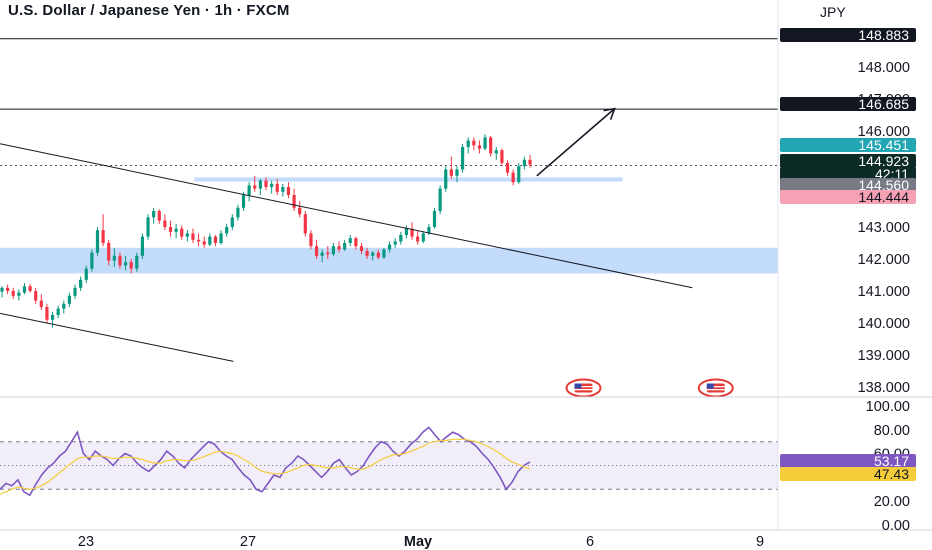 This screenshot has width=932, height=550. Describe the element at coordinates (891, 474) in the screenshot. I see `rsi-value-text: 47.43` at that location.